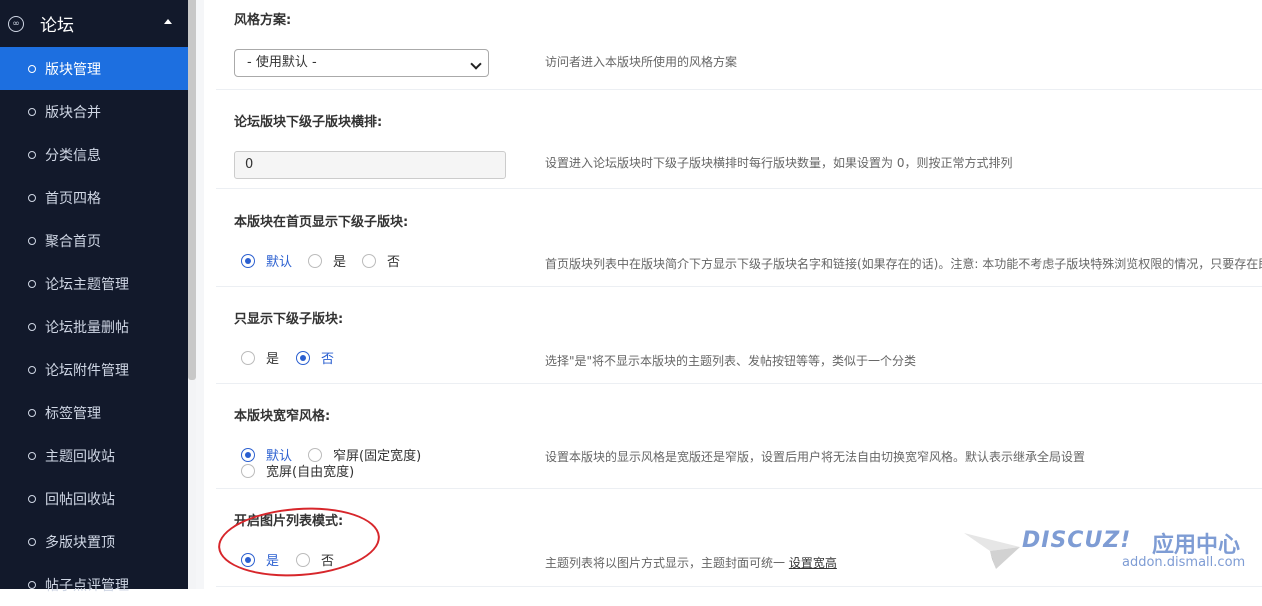 This screenshot has height=606, width=1262. Describe the element at coordinates (73, 413) in the screenshot. I see `sidebar-item-label: 标签管理` at that location.